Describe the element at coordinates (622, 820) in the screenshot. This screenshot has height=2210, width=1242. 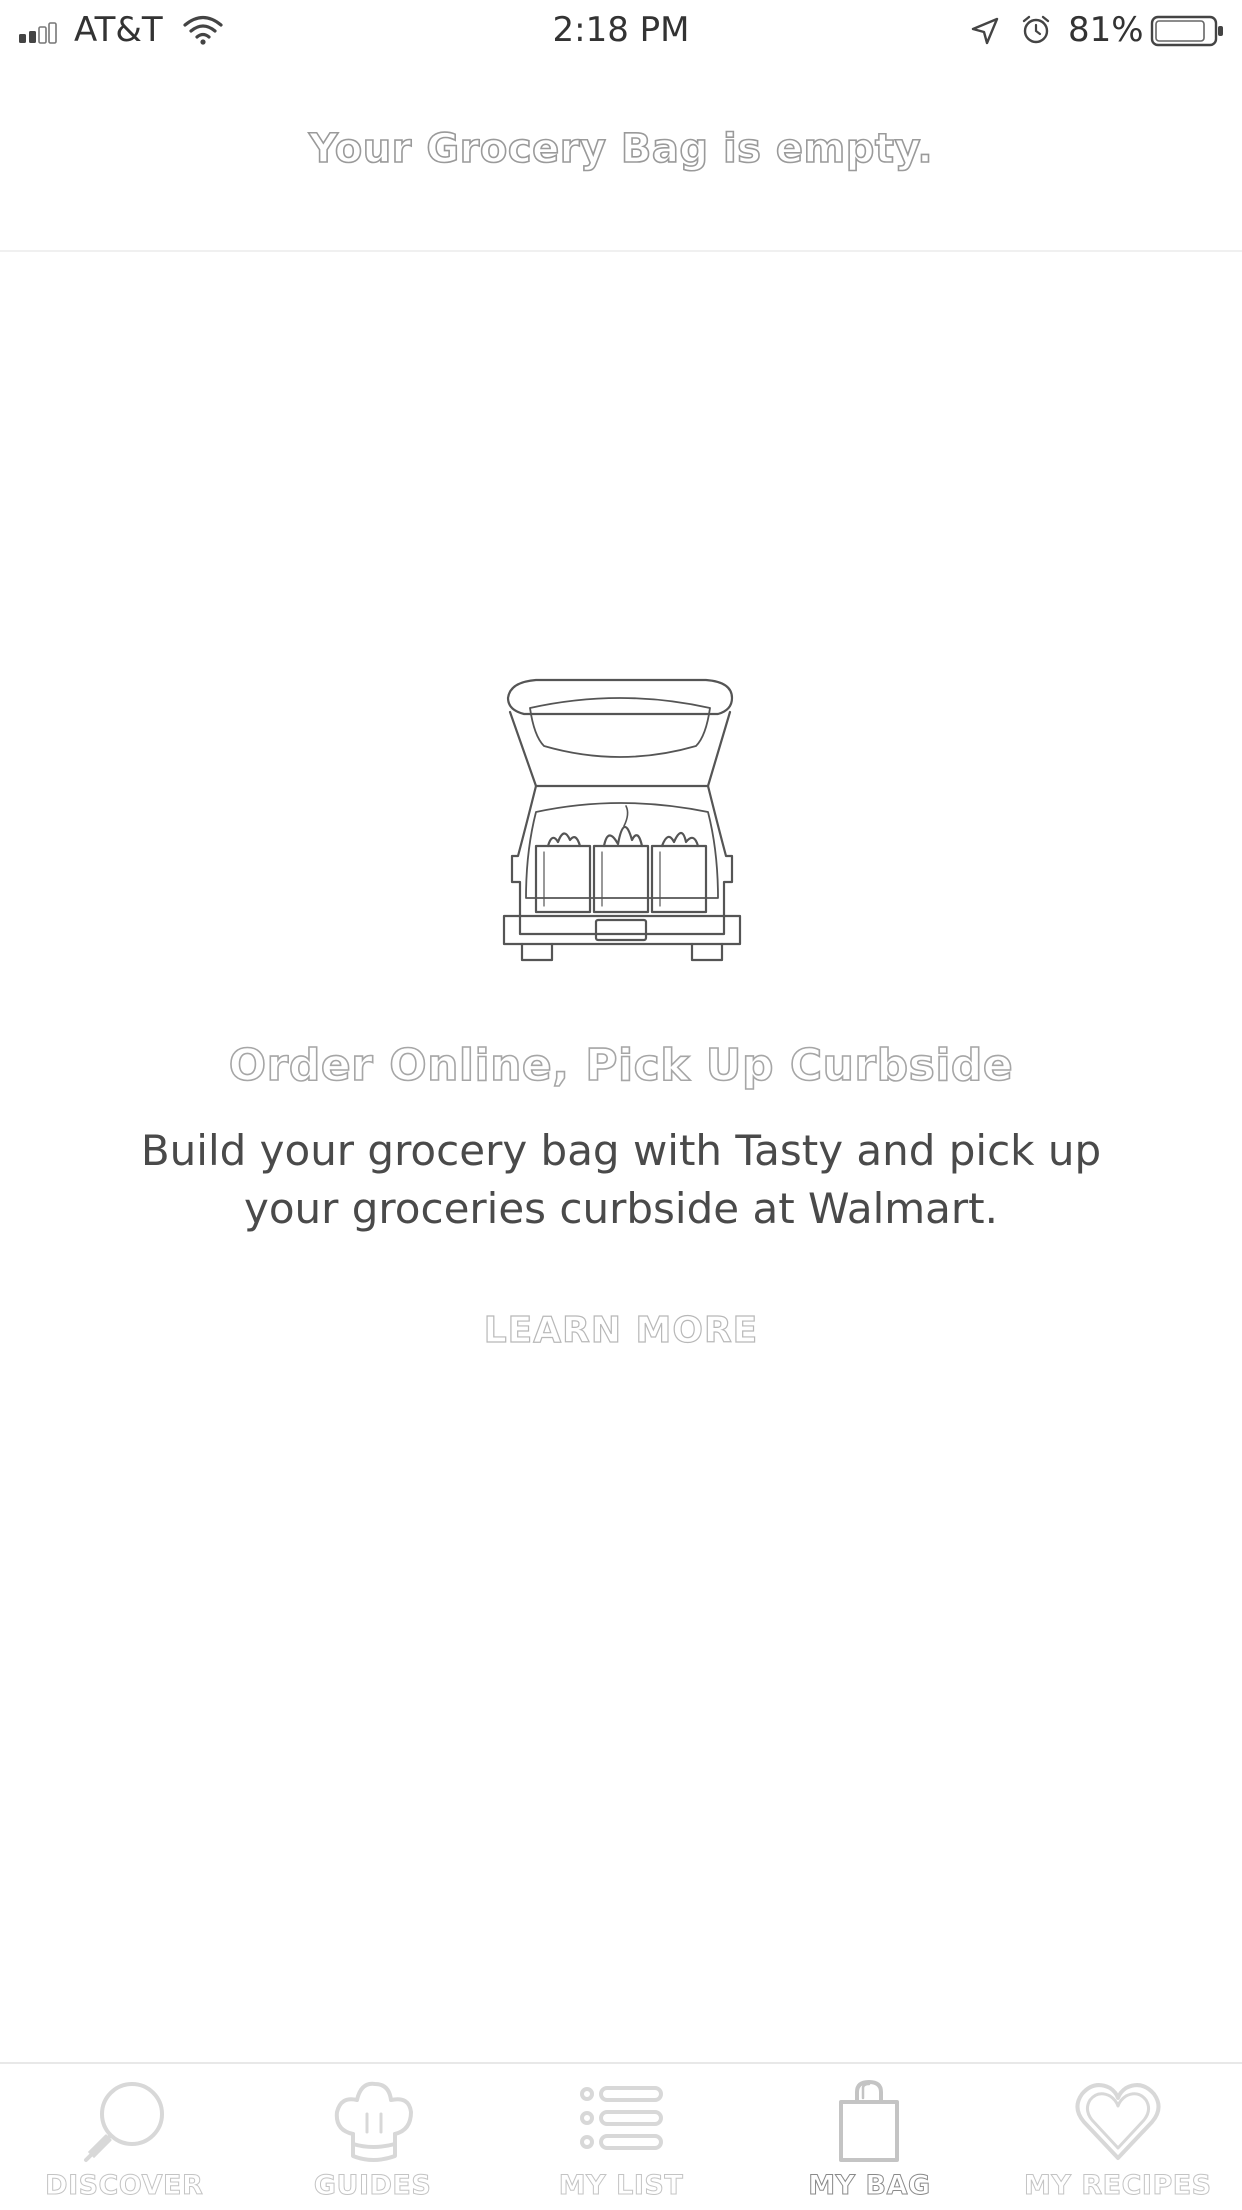
I see `car-trunk-groceries-illustration` at that location.